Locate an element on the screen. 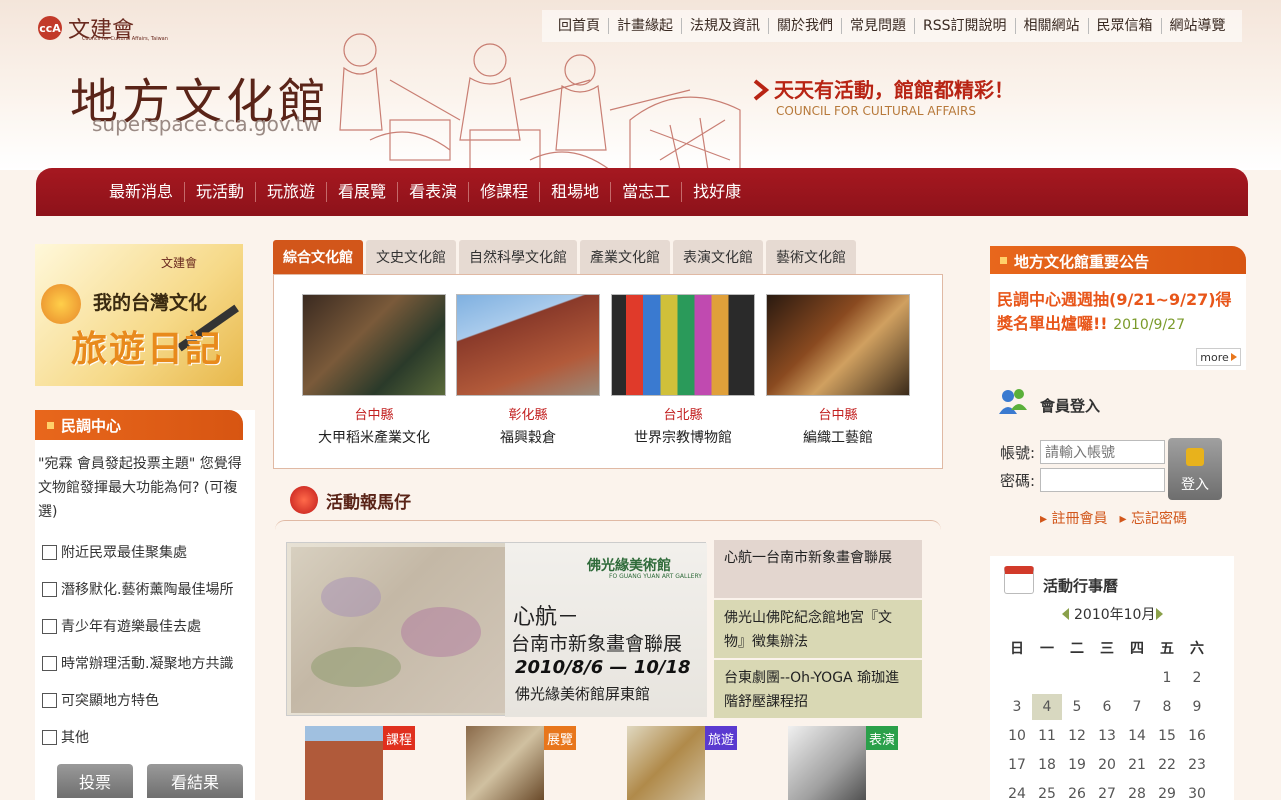 This screenshot has width=1281, height=800. calendar-day: 3 is located at coordinates (1017, 707).